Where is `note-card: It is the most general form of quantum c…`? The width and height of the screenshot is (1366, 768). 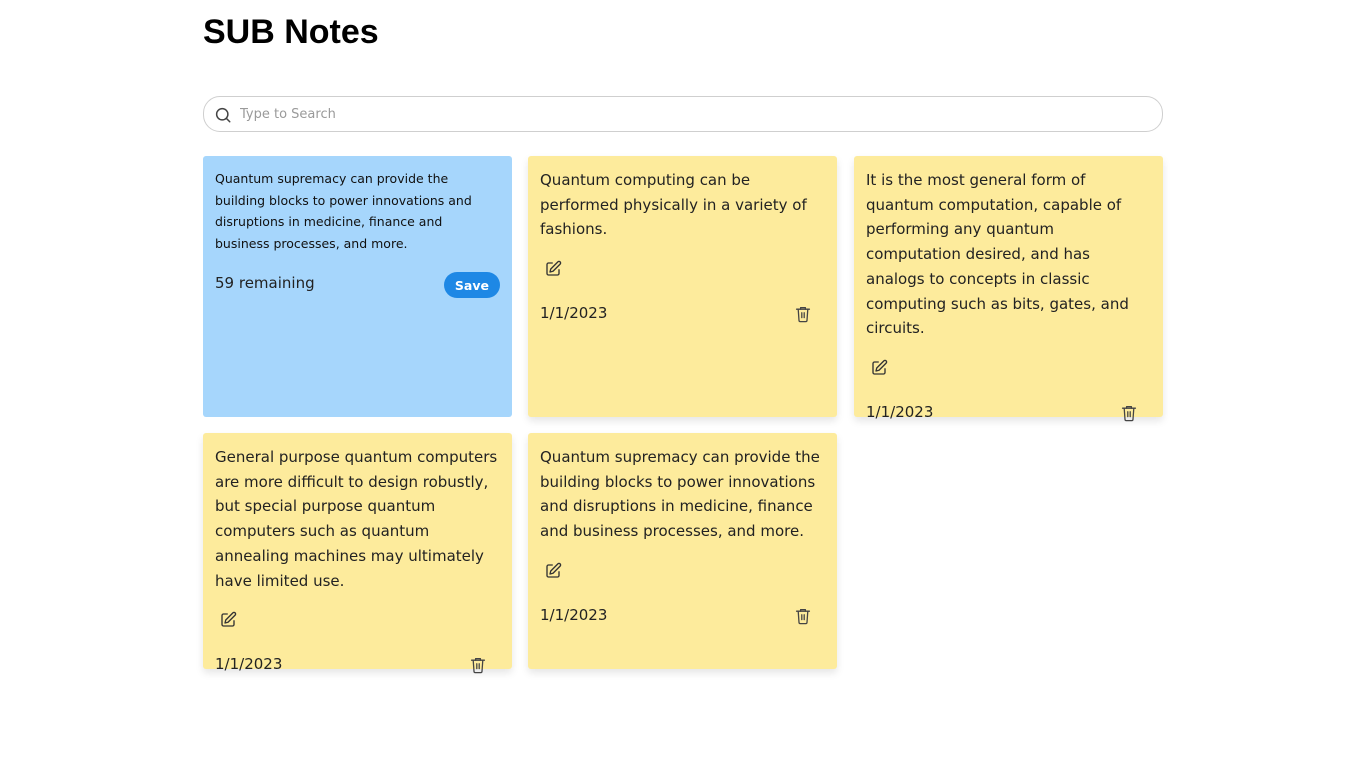
note-card: It is the most general form of quantum c… is located at coordinates (1008, 289).